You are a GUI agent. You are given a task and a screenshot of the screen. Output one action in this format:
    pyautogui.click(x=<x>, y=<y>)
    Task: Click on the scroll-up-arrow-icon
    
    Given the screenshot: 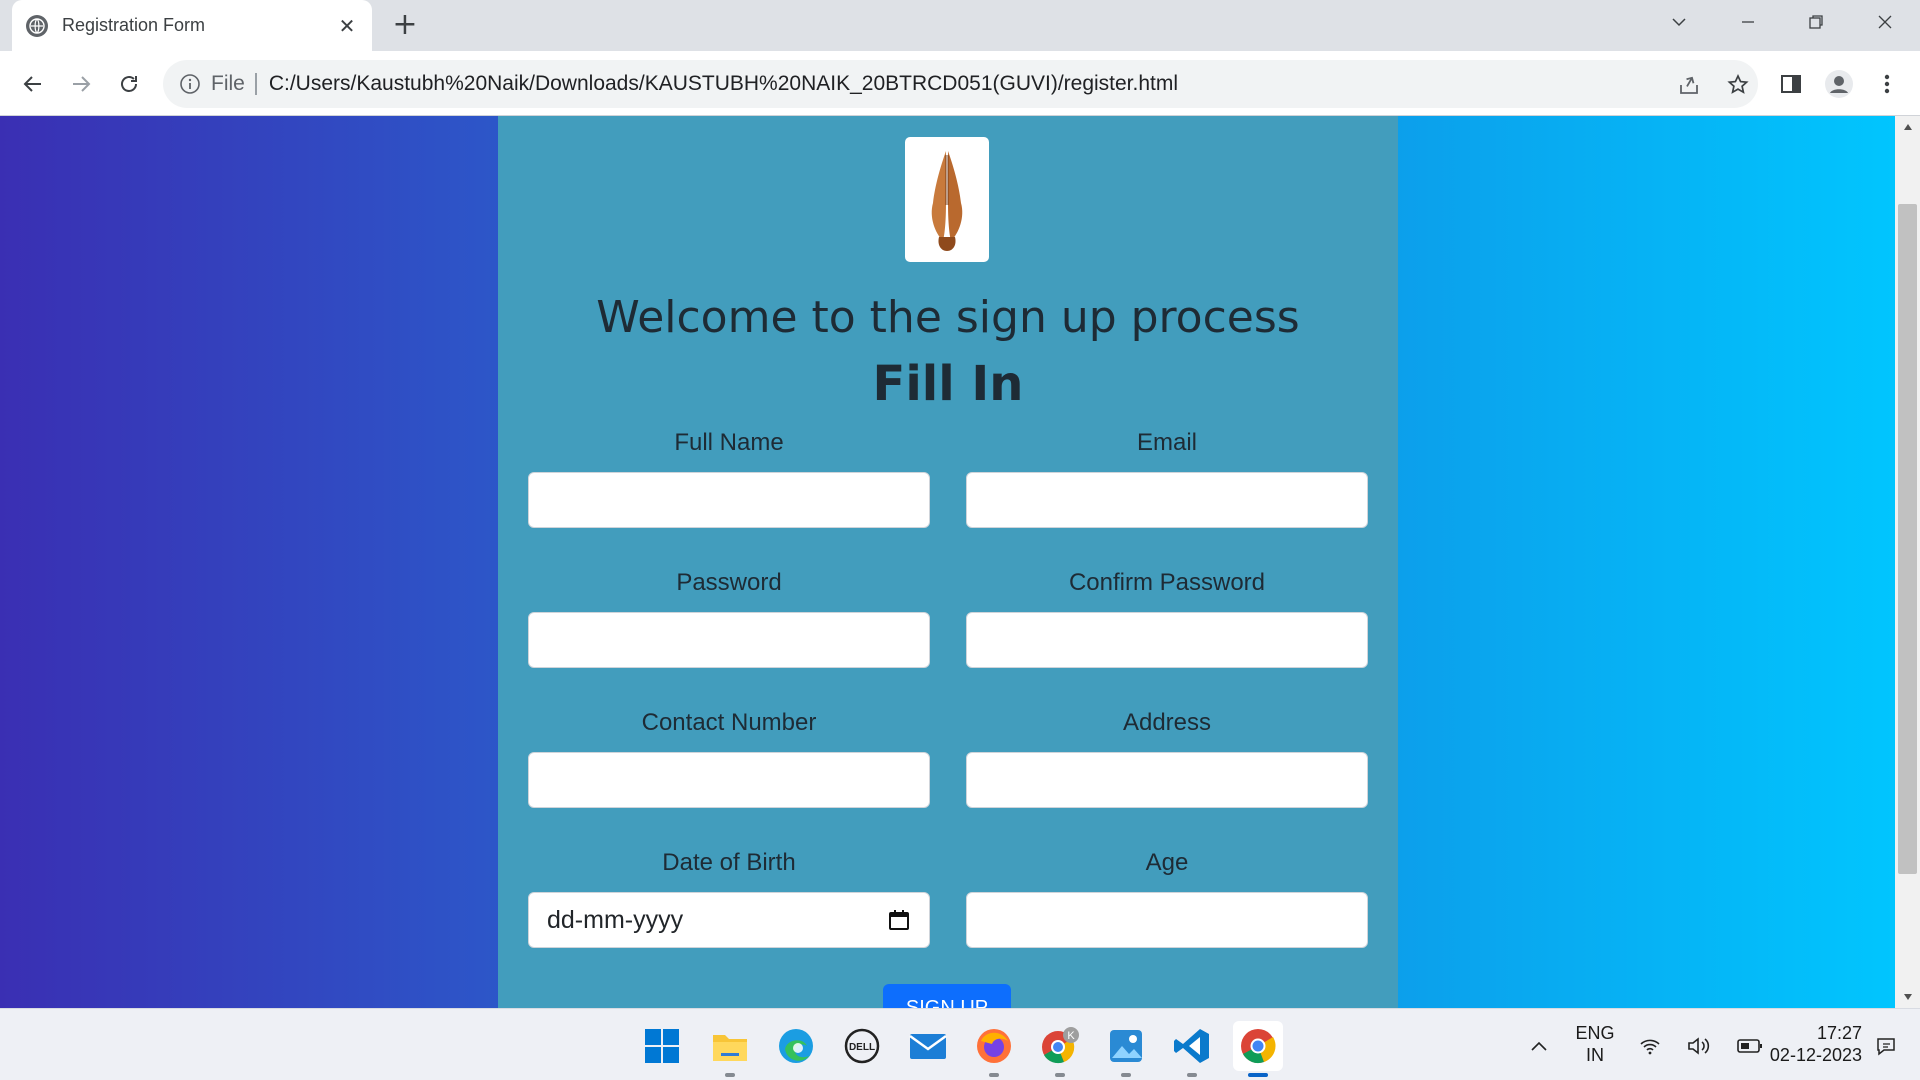 What is the action you would take?
    pyautogui.click(x=1907, y=127)
    